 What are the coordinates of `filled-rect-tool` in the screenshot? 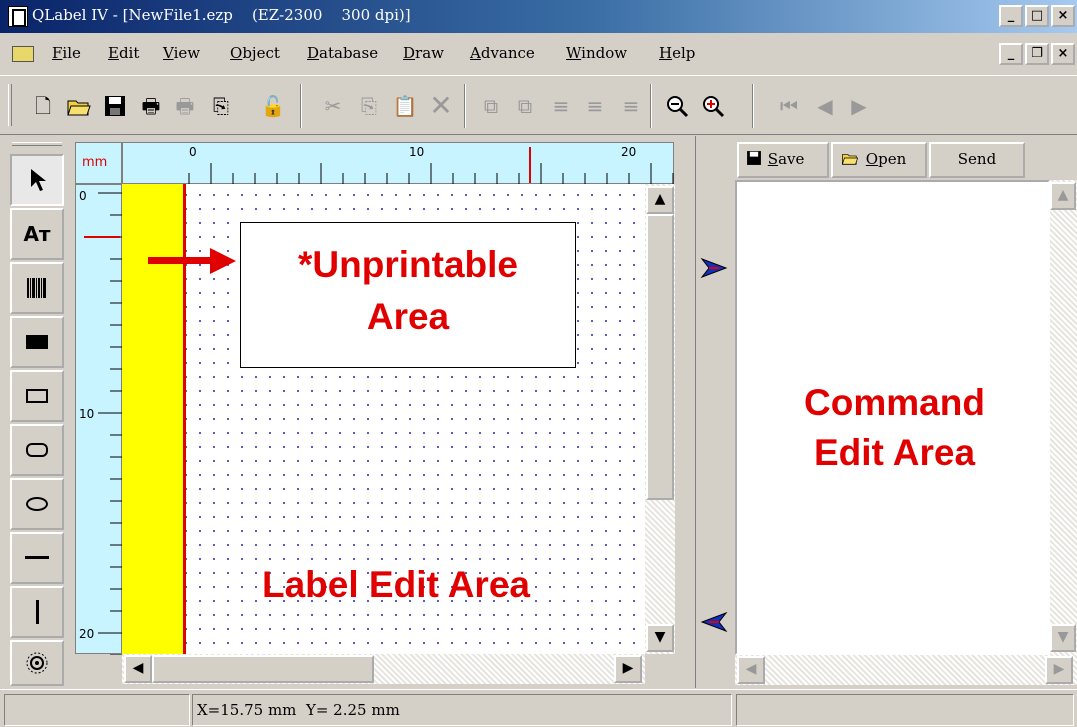 It's located at (37, 342).